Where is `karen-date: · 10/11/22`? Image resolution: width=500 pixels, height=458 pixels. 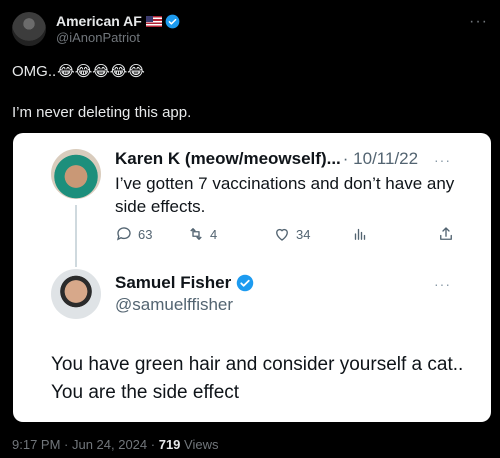
karen-date: · 10/11/22 is located at coordinates (380, 158).